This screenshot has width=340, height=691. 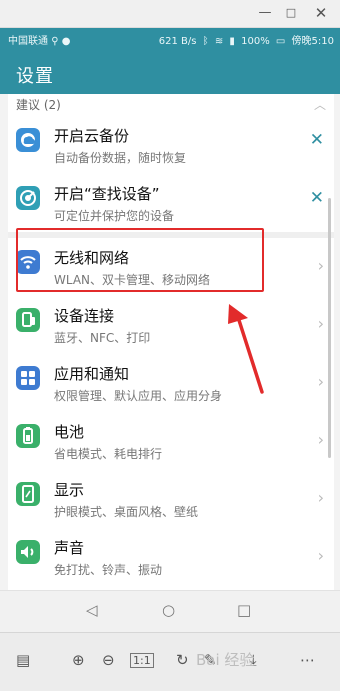 What do you see at coordinates (312, 41) in the screenshot?
I see `clock: 傍晚5:10` at bounding box center [312, 41].